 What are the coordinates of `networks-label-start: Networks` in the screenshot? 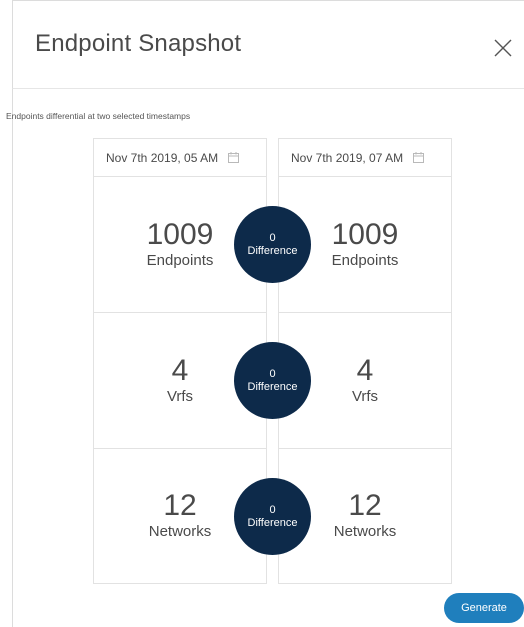 It's located at (180, 531).